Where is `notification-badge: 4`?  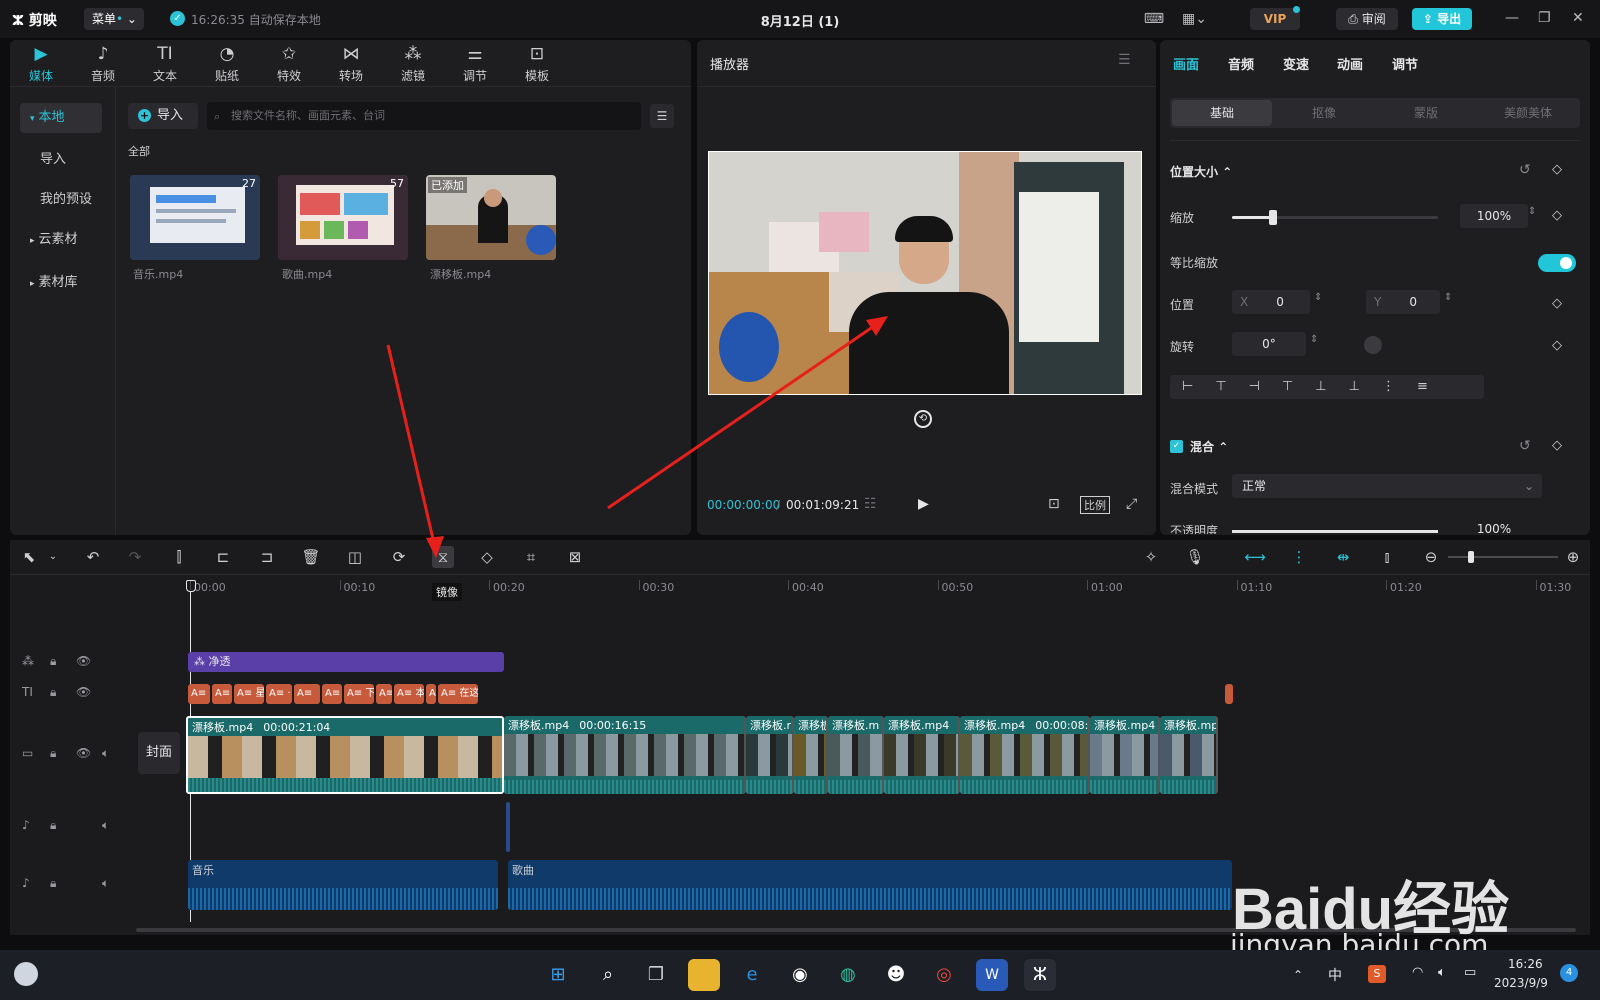
notification-badge: 4 is located at coordinates (1569, 973).